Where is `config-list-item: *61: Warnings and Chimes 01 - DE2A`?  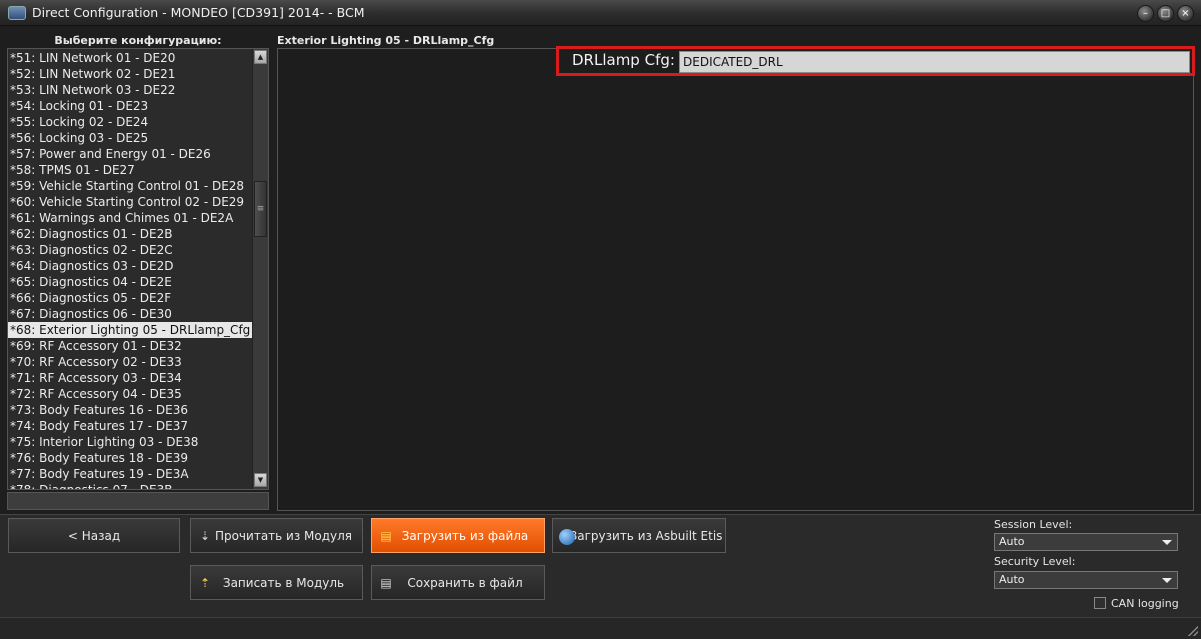 config-list-item: *61: Warnings and Chimes 01 - DE2A is located at coordinates (130, 218).